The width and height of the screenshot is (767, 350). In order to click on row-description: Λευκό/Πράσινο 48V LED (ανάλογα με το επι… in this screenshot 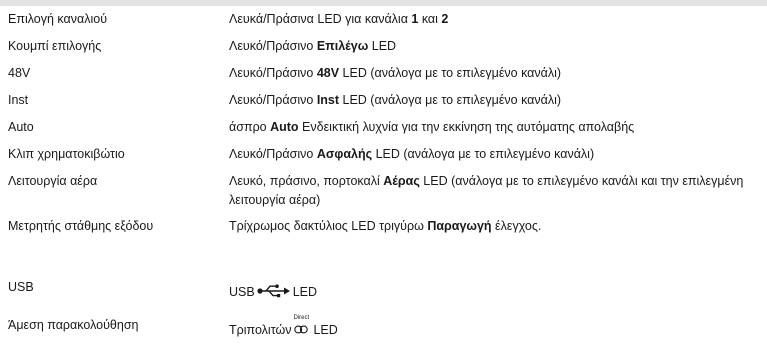, I will do `click(494, 73)`.